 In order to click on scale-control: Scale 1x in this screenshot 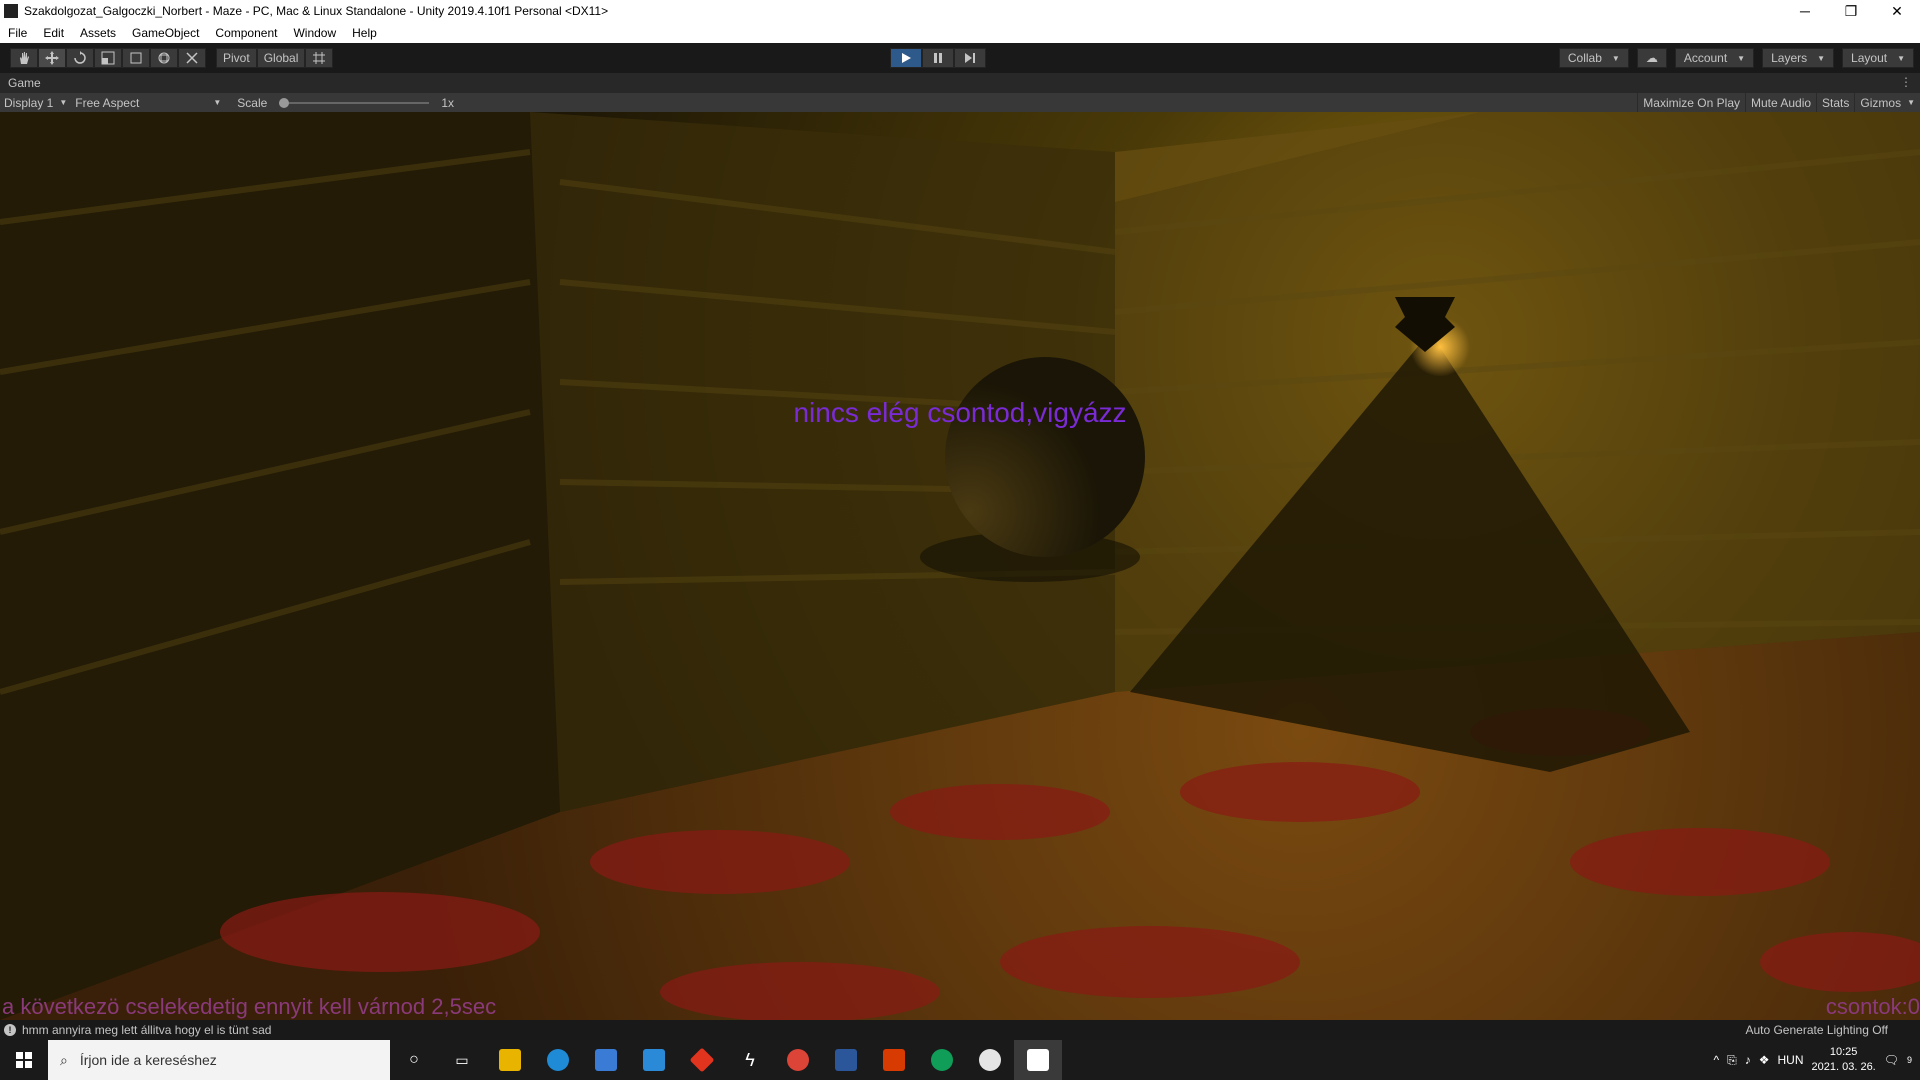, I will do `click(345, 103)`.